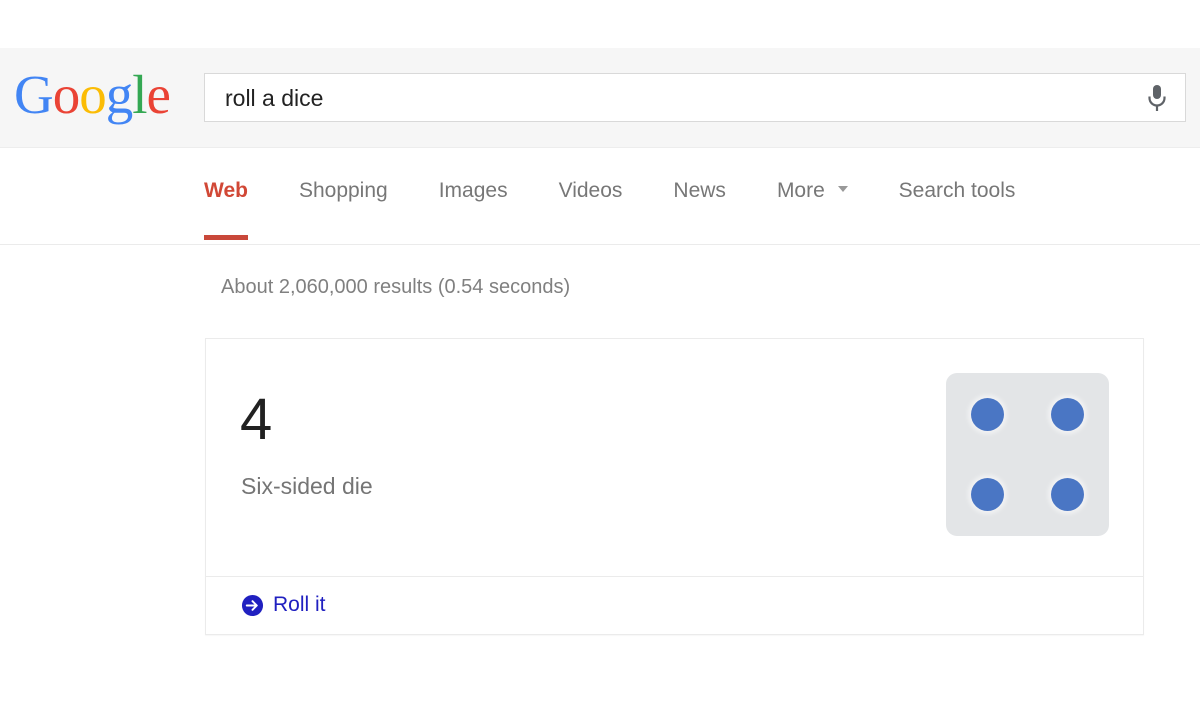 This screenshot has width=1200, height=720. What do you see at coordinates (473, 190) in the screenshot?
I see `tab-images-label: Images` at bounding box center [473, 190].